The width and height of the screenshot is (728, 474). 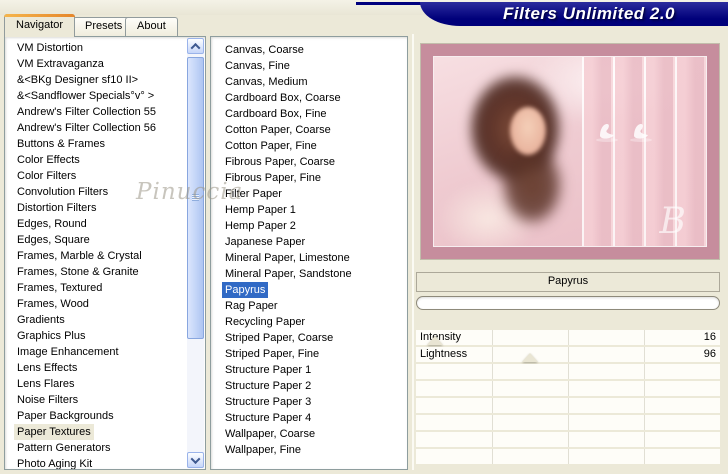 I want to click on list-item: Fibrous Paper, Coarse, so click(x=314, y=162).